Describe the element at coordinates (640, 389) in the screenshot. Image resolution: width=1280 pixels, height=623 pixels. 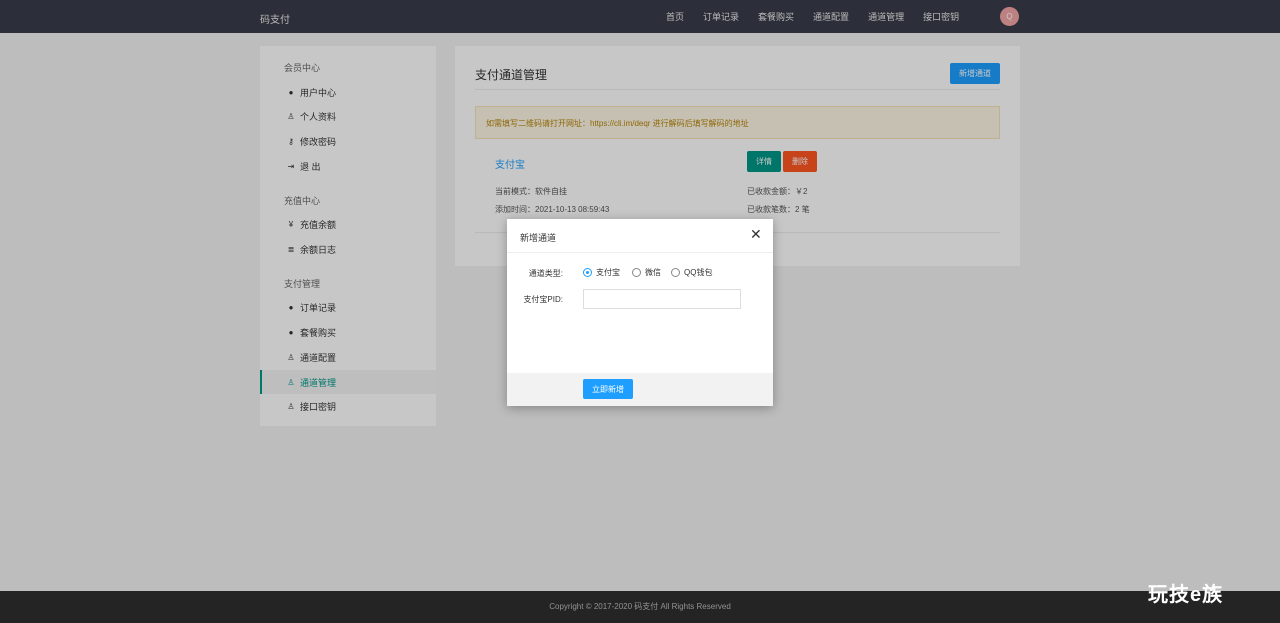
I see `dialog-footer: 立即新增` at that location.